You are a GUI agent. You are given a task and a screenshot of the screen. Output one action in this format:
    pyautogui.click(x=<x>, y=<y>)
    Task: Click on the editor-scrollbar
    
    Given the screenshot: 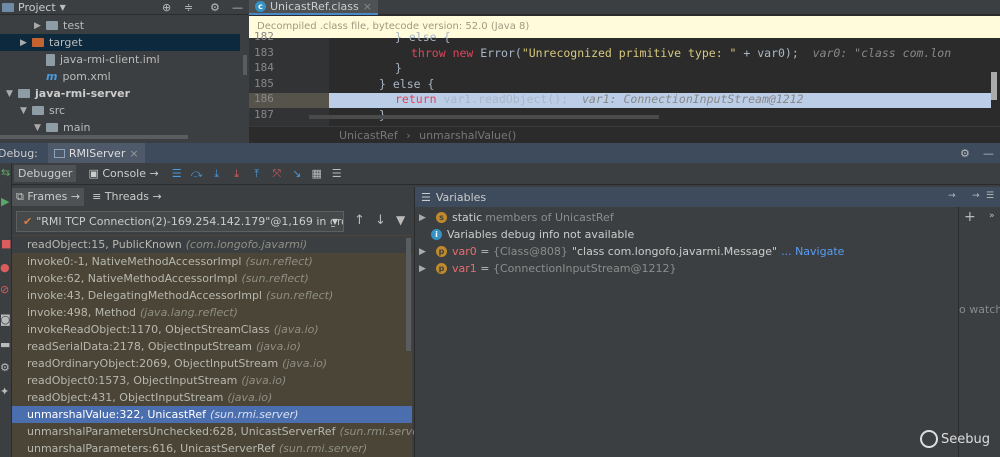 What is the action you would take?
    pyautogui.click(x=994, y=86)
    